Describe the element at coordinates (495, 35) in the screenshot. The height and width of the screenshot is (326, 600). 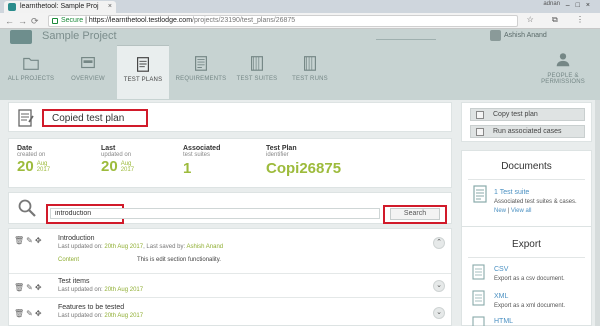
I see `avatar` at that location.